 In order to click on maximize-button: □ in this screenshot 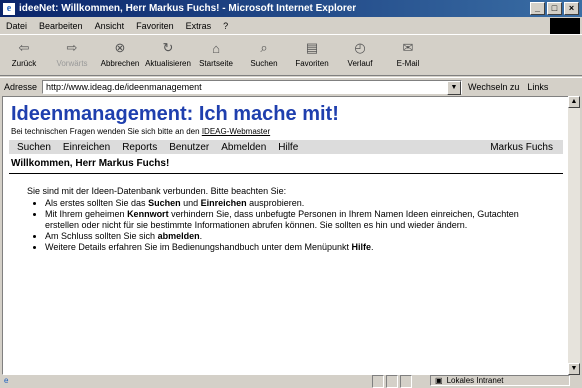, I will do `click(554, 8)`.